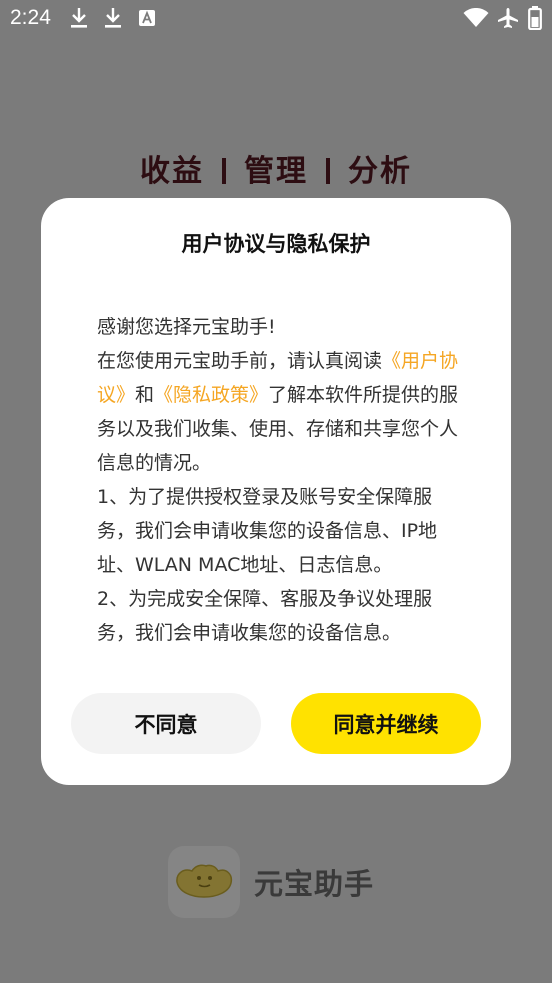 The width and height of the screenshot is (552, 983). I want to click on agree-continue-button: 同意并继续, so click(386, 723).